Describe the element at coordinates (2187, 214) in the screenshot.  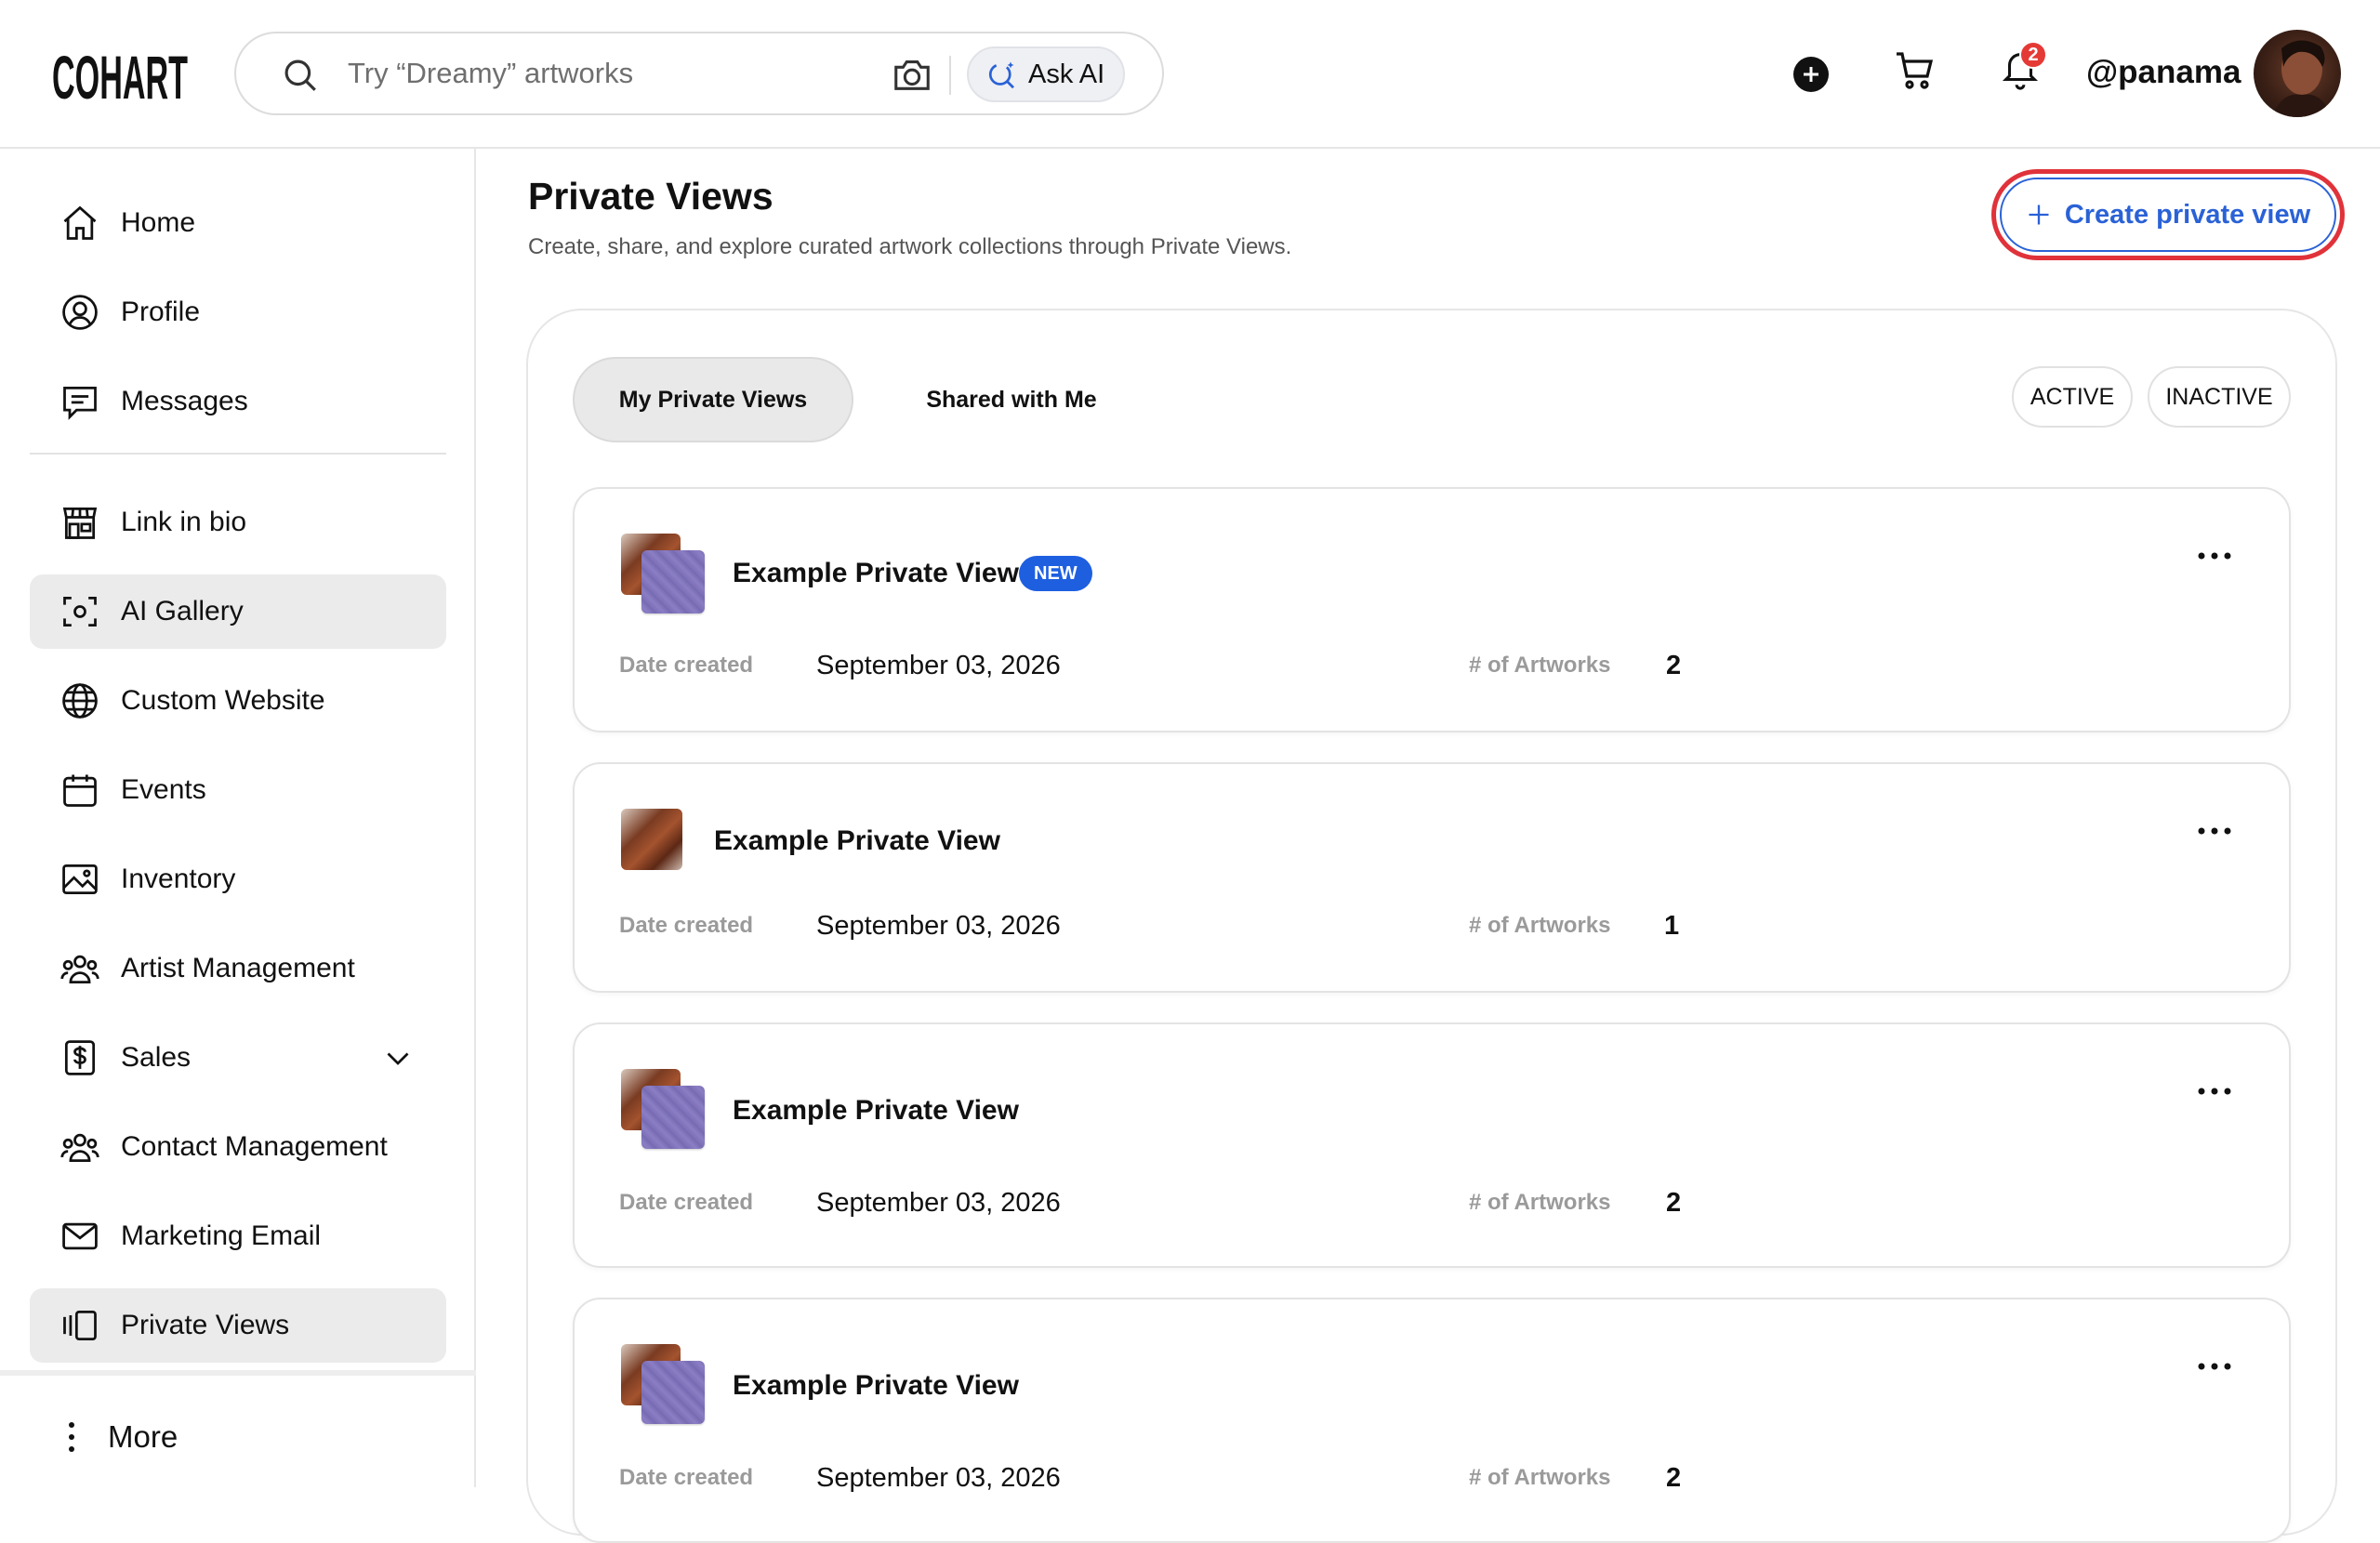
I see `create-private-view-label: Create private view` at that location.